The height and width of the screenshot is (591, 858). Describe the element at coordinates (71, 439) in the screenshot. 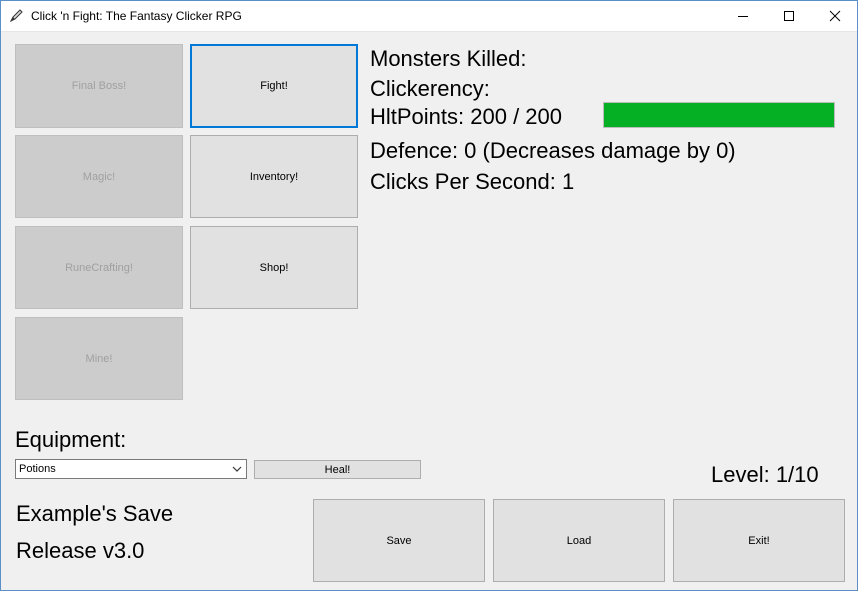

I see `equipment-label: Equipment:` at that location.